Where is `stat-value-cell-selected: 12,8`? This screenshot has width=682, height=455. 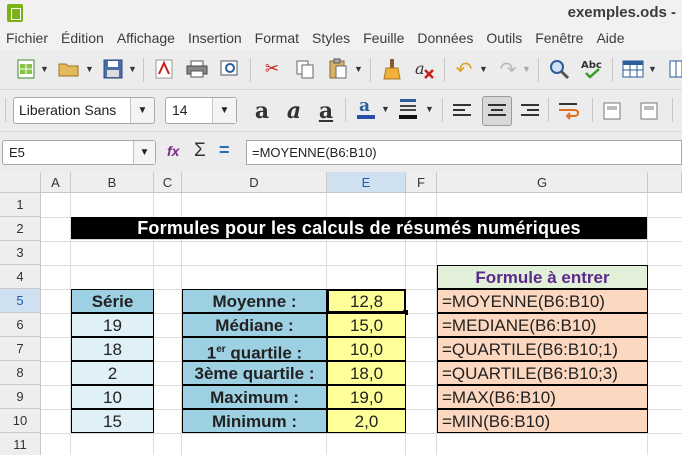 stat-value-cell-selected: 12,8 is located at coordinates (366, 301).